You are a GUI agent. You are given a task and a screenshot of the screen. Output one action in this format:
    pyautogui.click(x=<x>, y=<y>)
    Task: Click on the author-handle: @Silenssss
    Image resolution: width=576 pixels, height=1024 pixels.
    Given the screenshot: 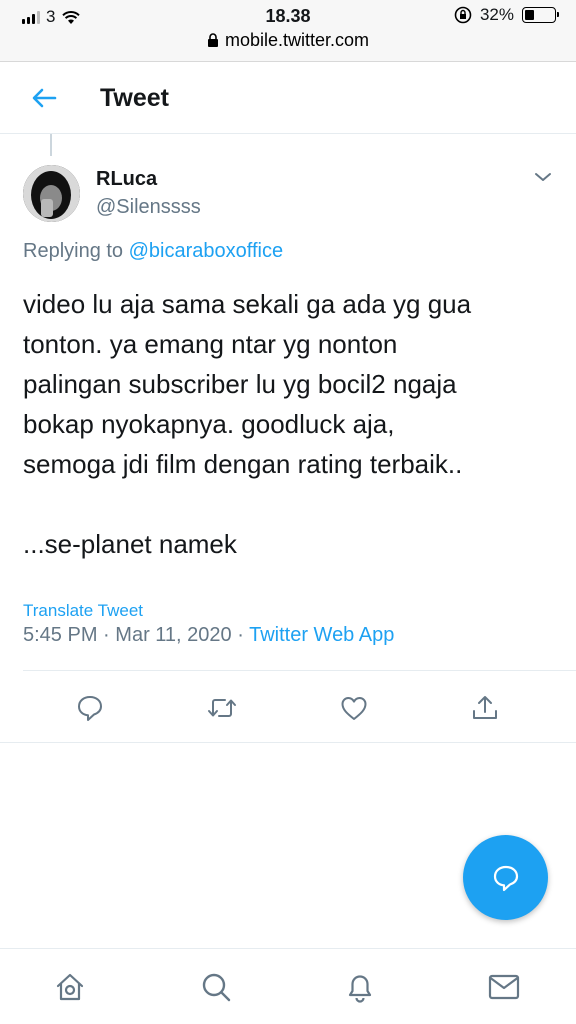 What is the action you would take?
    pyautogui.click(x=148, y=207)
    